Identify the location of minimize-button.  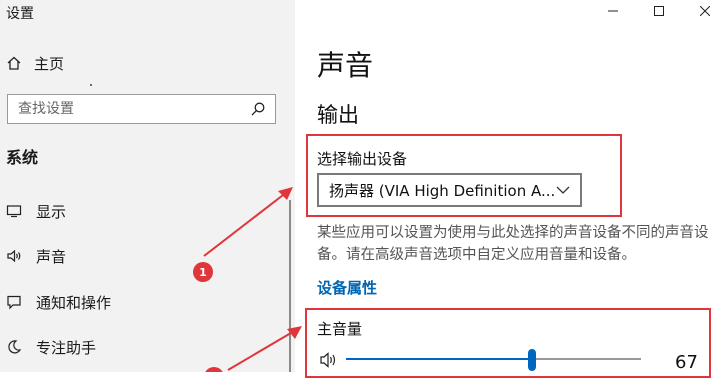
(613, 11).